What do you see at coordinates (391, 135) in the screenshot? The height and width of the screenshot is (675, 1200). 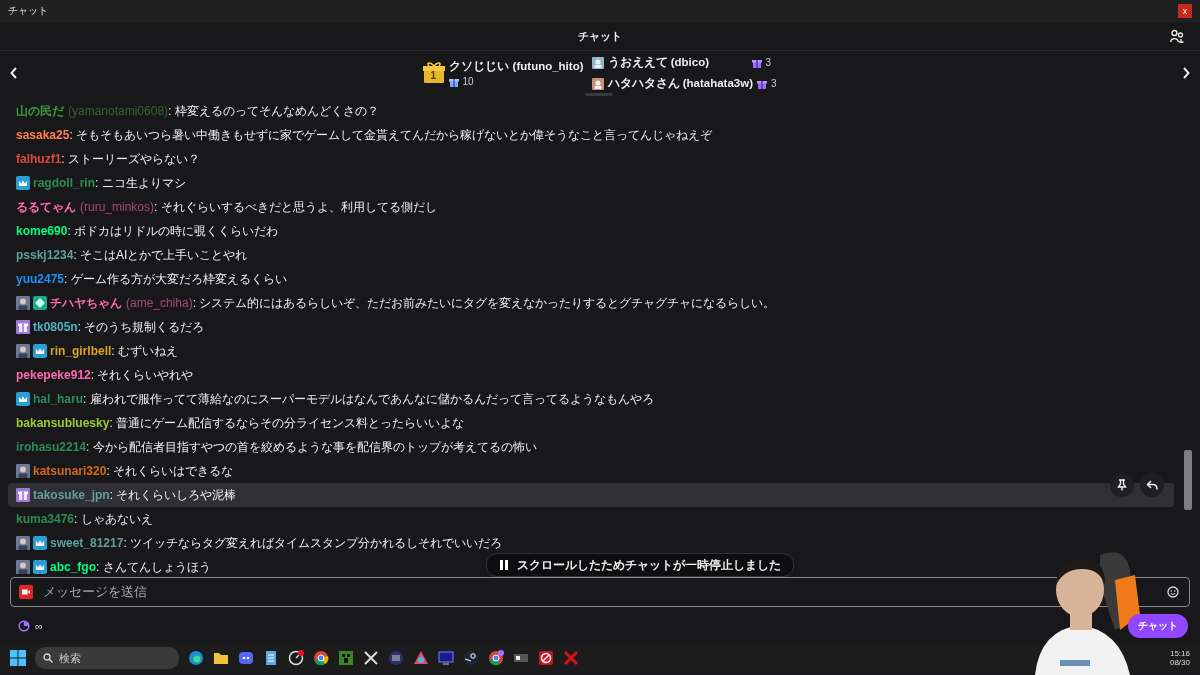 I see `message-text: : そもそもあいつら暑い中働きもせずに家でゲームして金貰えてんだから稼げないとか偉そうなこと言ってんじゃねえぞ` at bounding box center [391, 135].